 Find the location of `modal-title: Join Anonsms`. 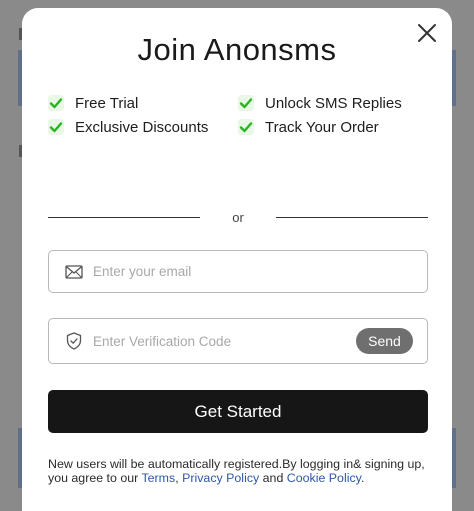

modal-title: Join Anonsms is located at coordinates (237, 49).